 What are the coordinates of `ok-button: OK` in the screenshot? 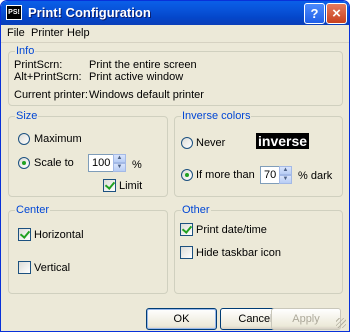 It's located at (181, 319).